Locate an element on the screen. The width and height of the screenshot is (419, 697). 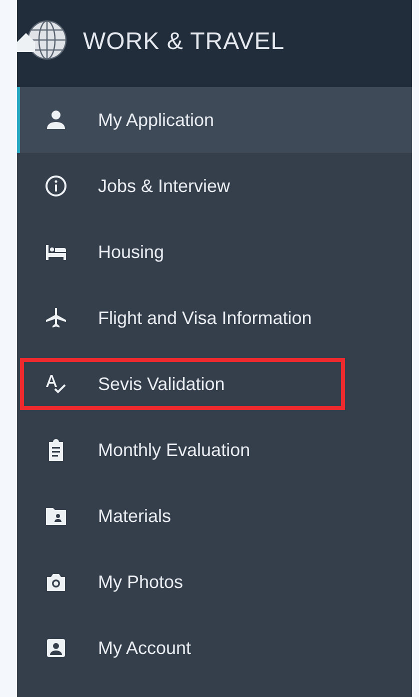
menu-item: Monthly Evaluation is located at coordinates (214, 450).